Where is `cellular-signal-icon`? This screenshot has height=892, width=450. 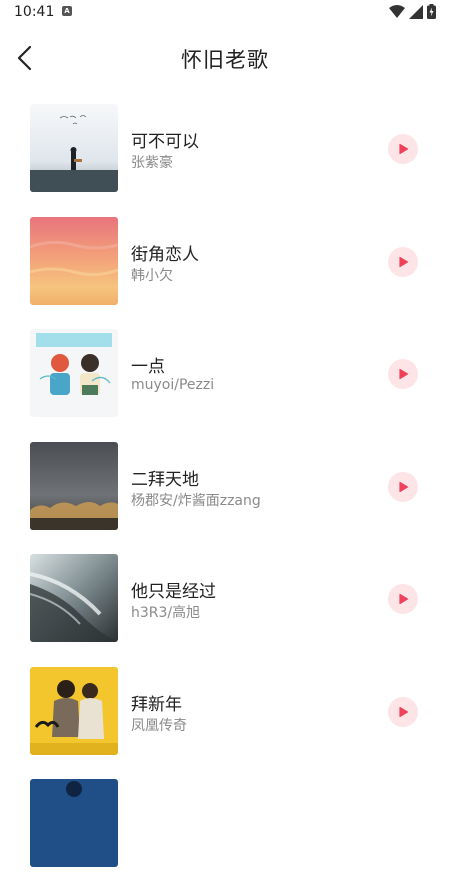 cellular-signal-icon is located at coordinates (416, 11).